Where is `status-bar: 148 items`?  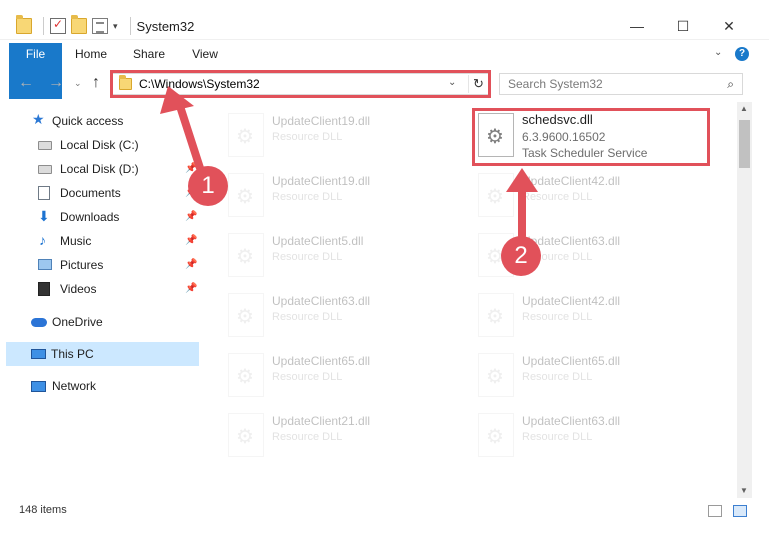 status-bar: 148 items is located at coordinates (384, 511).